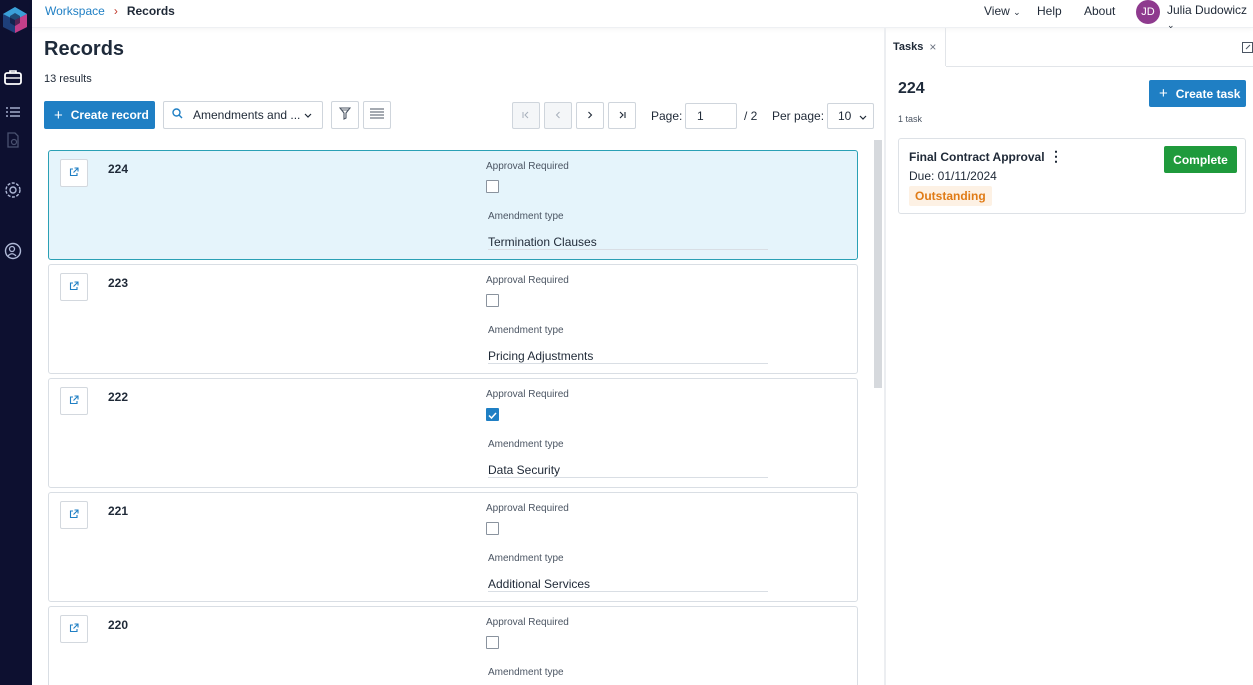  I want to click on rows-icon, so click(377, 115).